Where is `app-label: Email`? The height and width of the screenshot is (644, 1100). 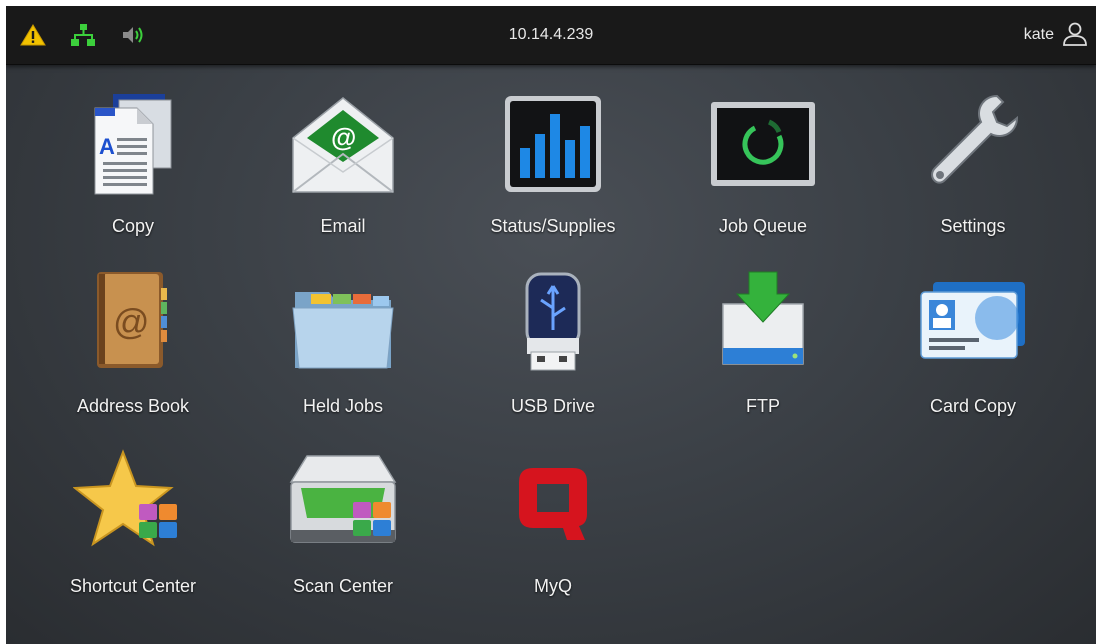 app-label: Email is located at coordinates (343, 226).